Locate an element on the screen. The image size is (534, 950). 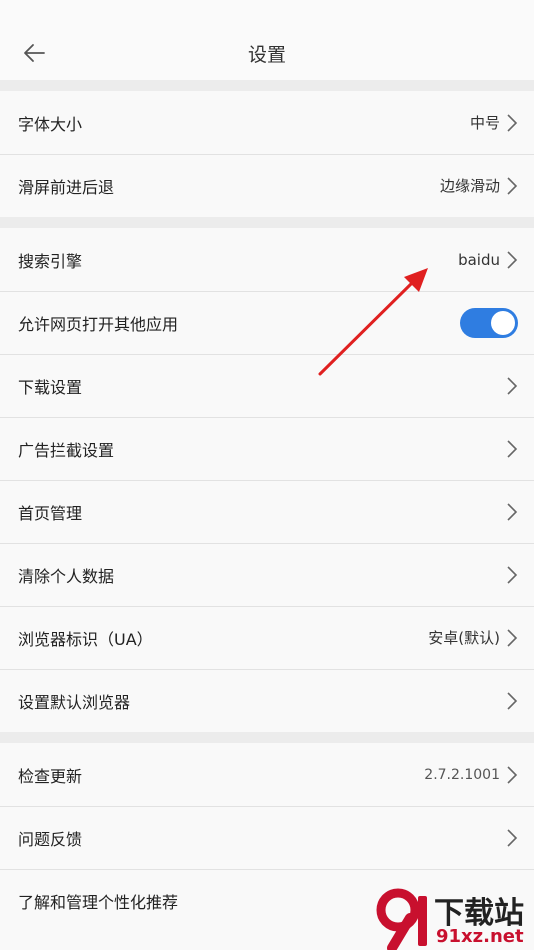
row-value: 安卓(默认) is located at coordinates (464, 638).